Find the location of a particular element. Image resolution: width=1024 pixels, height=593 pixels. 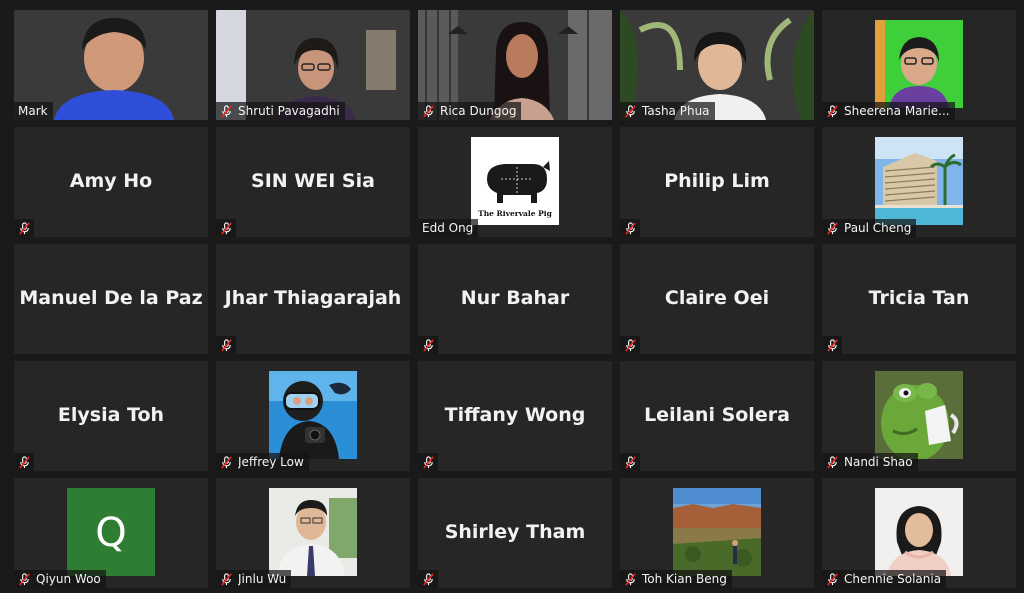

participant-display-name: Claire Oei is located at coordinates (717, 297).